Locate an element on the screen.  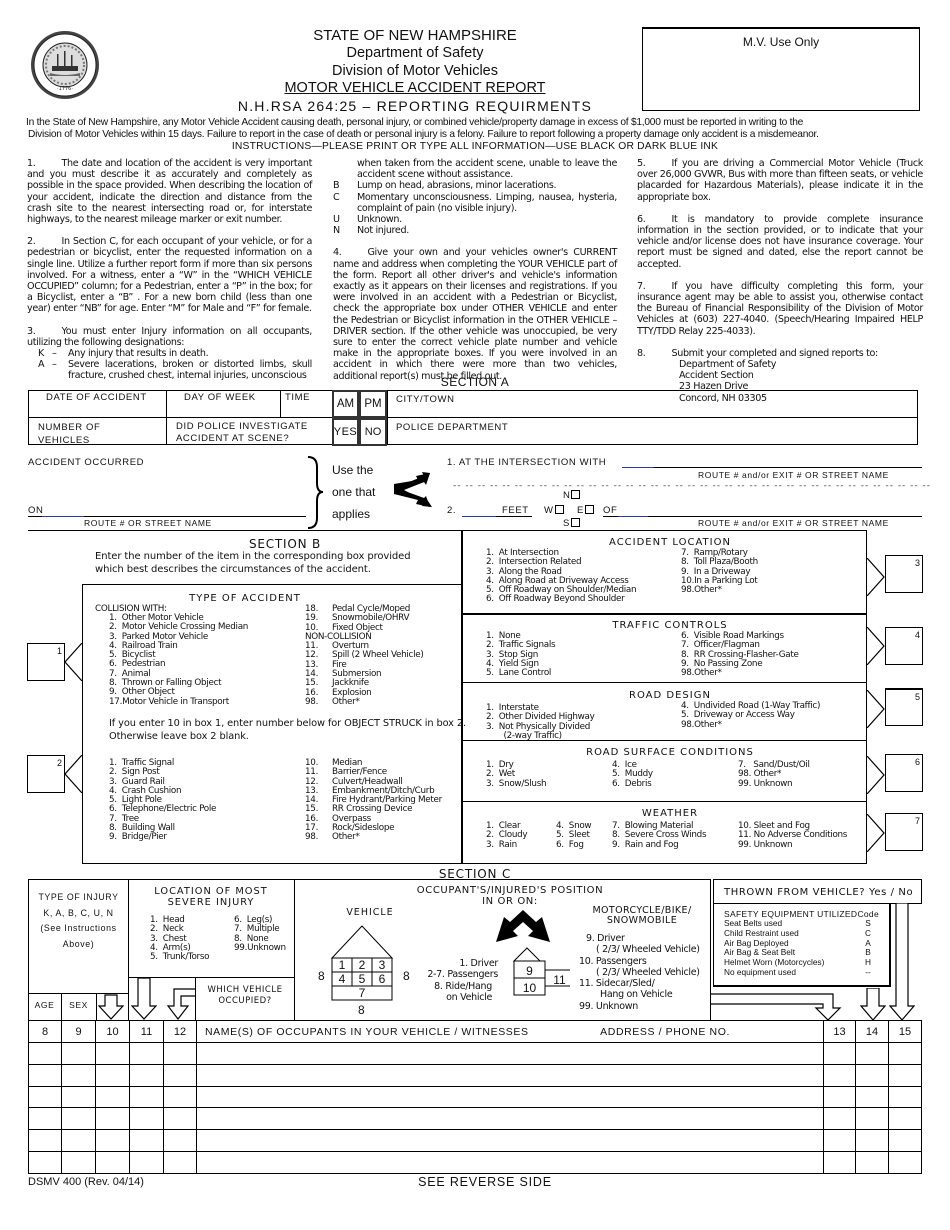
object-struck-item: 17. Rock/Sideslope is located at coordinates (373, 828).